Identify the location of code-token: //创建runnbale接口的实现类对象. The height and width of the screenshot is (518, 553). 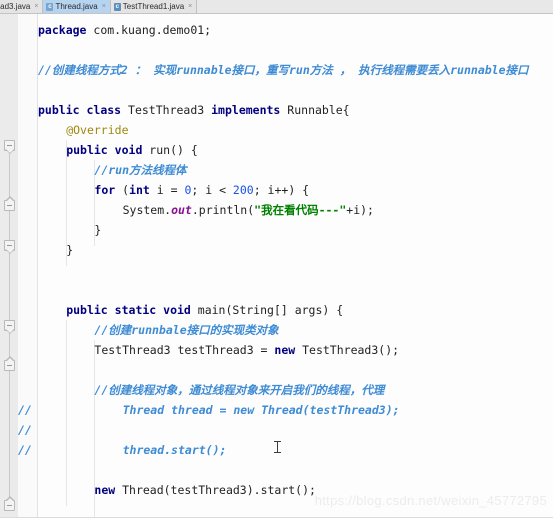
(186, 330).